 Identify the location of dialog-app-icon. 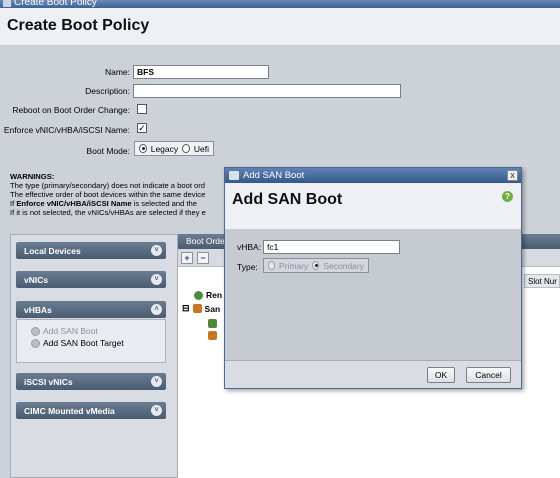
(234, 175).